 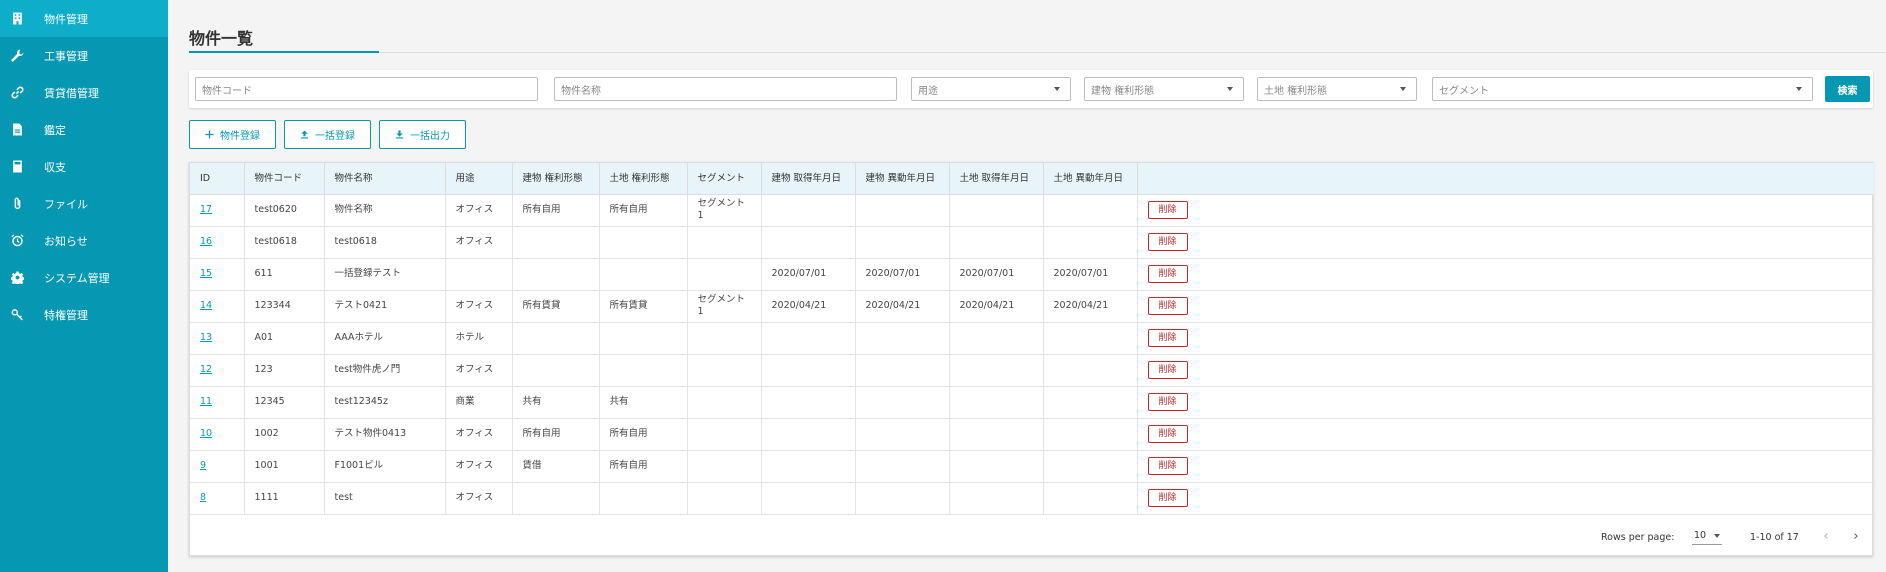 I want to click on column-header-building-rights: 建物 権利形態, so click(x=556, y=179).